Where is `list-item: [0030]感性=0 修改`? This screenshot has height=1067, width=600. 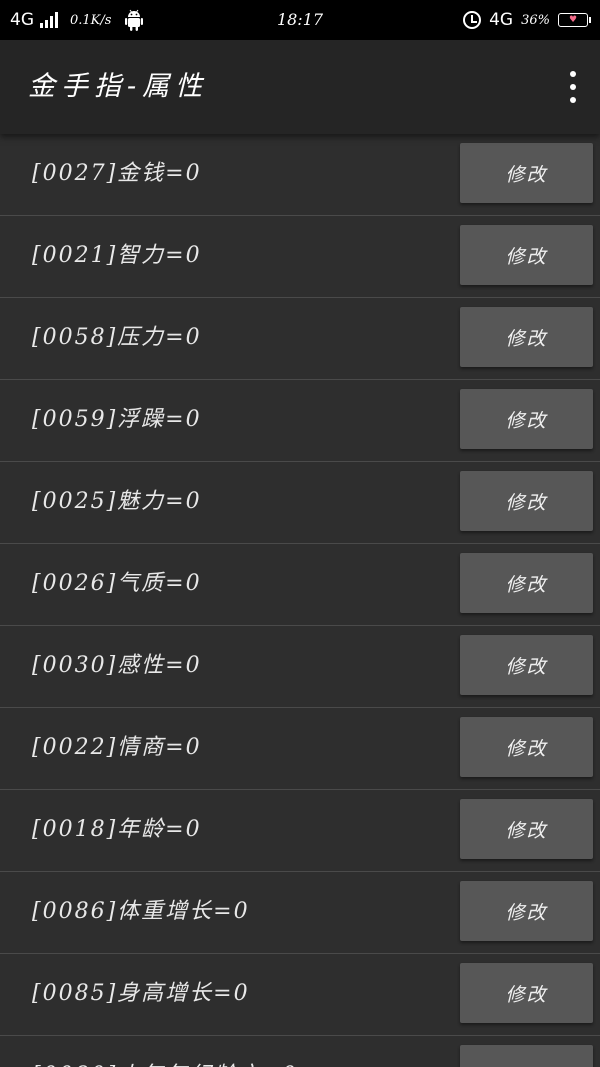
list-item: [0030]感性=0 修改 is located at coordinates (300, 667).